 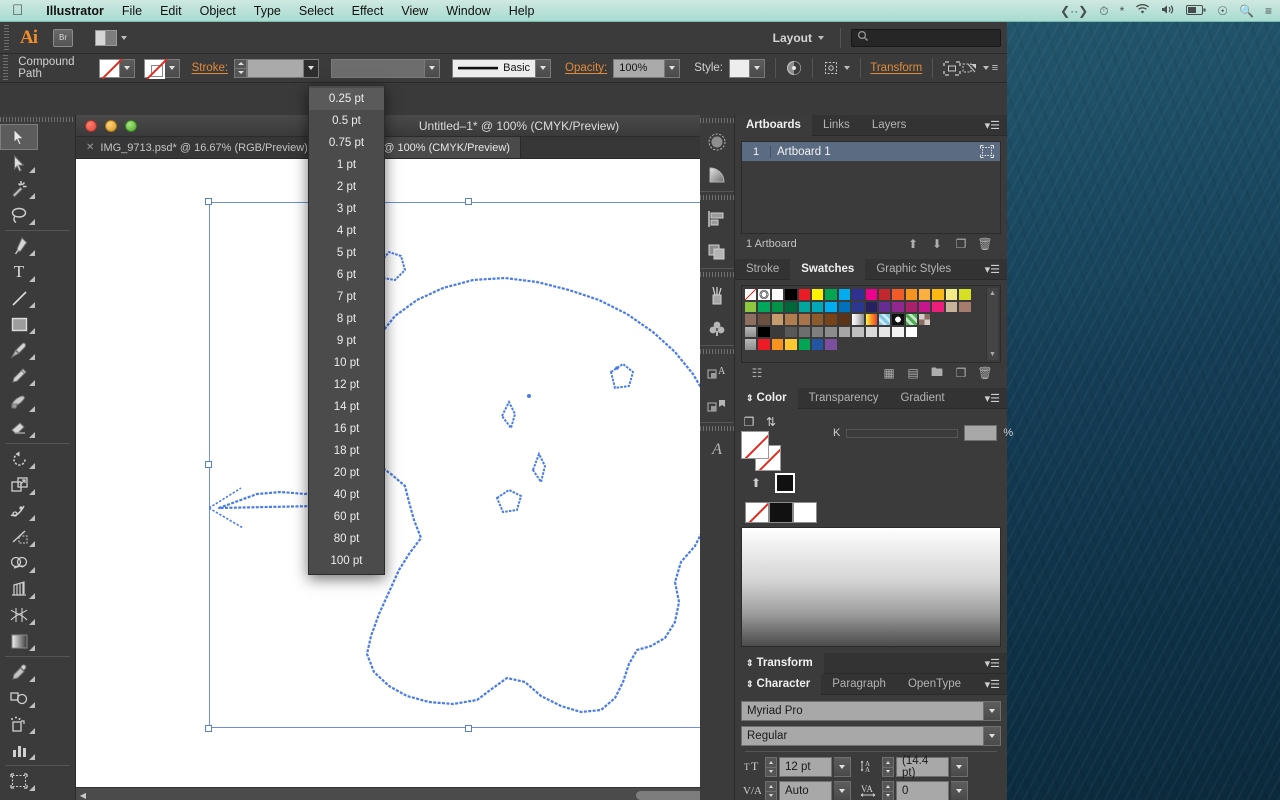 I want to click on artboards-panel-menu-icon: ▾☰, so click(x=996, y=125).